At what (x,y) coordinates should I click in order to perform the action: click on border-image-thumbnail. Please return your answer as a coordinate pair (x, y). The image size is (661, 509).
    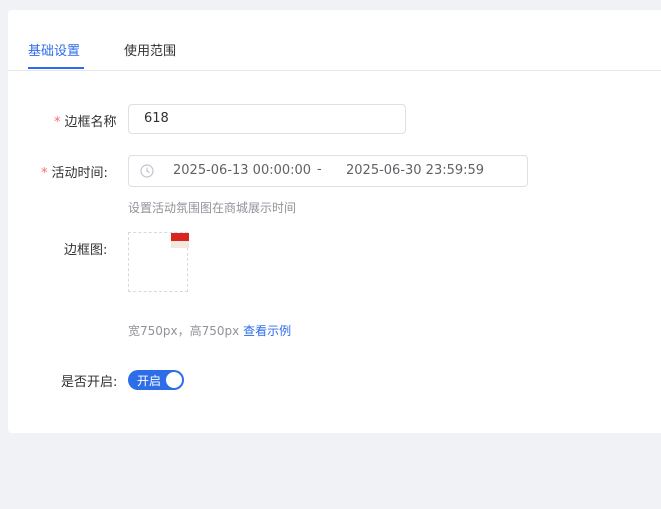
    Looking at the image, I should click on (180, 240).